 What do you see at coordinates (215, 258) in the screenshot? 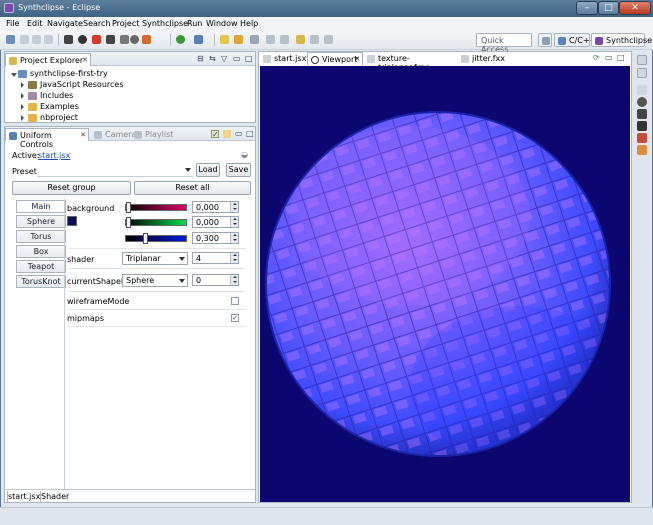
I see `shader-index-spinner: 4` at bounding box center [215, 258].